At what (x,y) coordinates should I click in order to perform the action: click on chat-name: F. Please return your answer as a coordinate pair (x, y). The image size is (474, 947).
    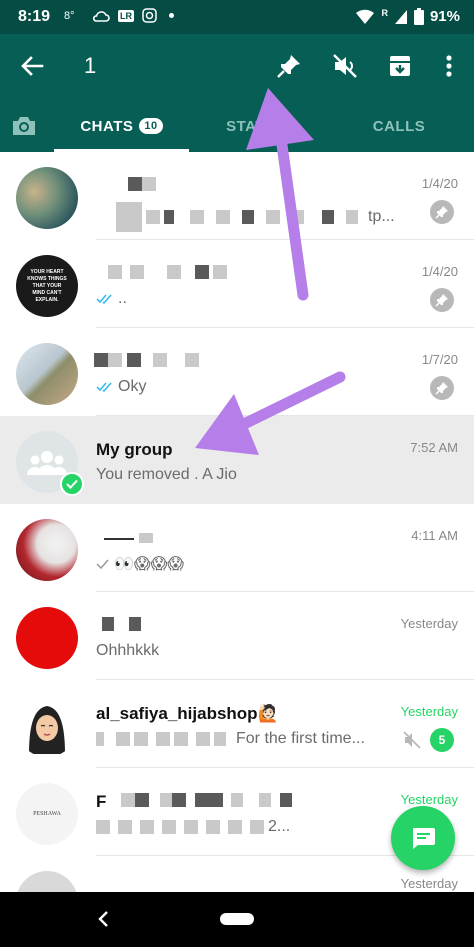
    Looking at the image, I should click on (194, 802).